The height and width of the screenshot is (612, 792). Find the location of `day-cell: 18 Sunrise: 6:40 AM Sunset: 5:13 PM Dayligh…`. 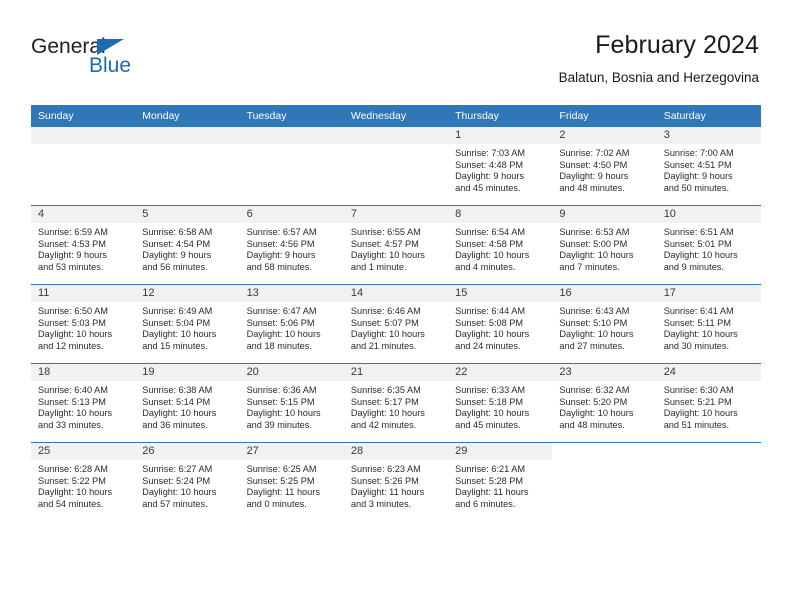

day-cell: 18 Sunrise: 6:40 AM Sunset: 5:13 PM Dayligh… is located at coordinates (83, 403).